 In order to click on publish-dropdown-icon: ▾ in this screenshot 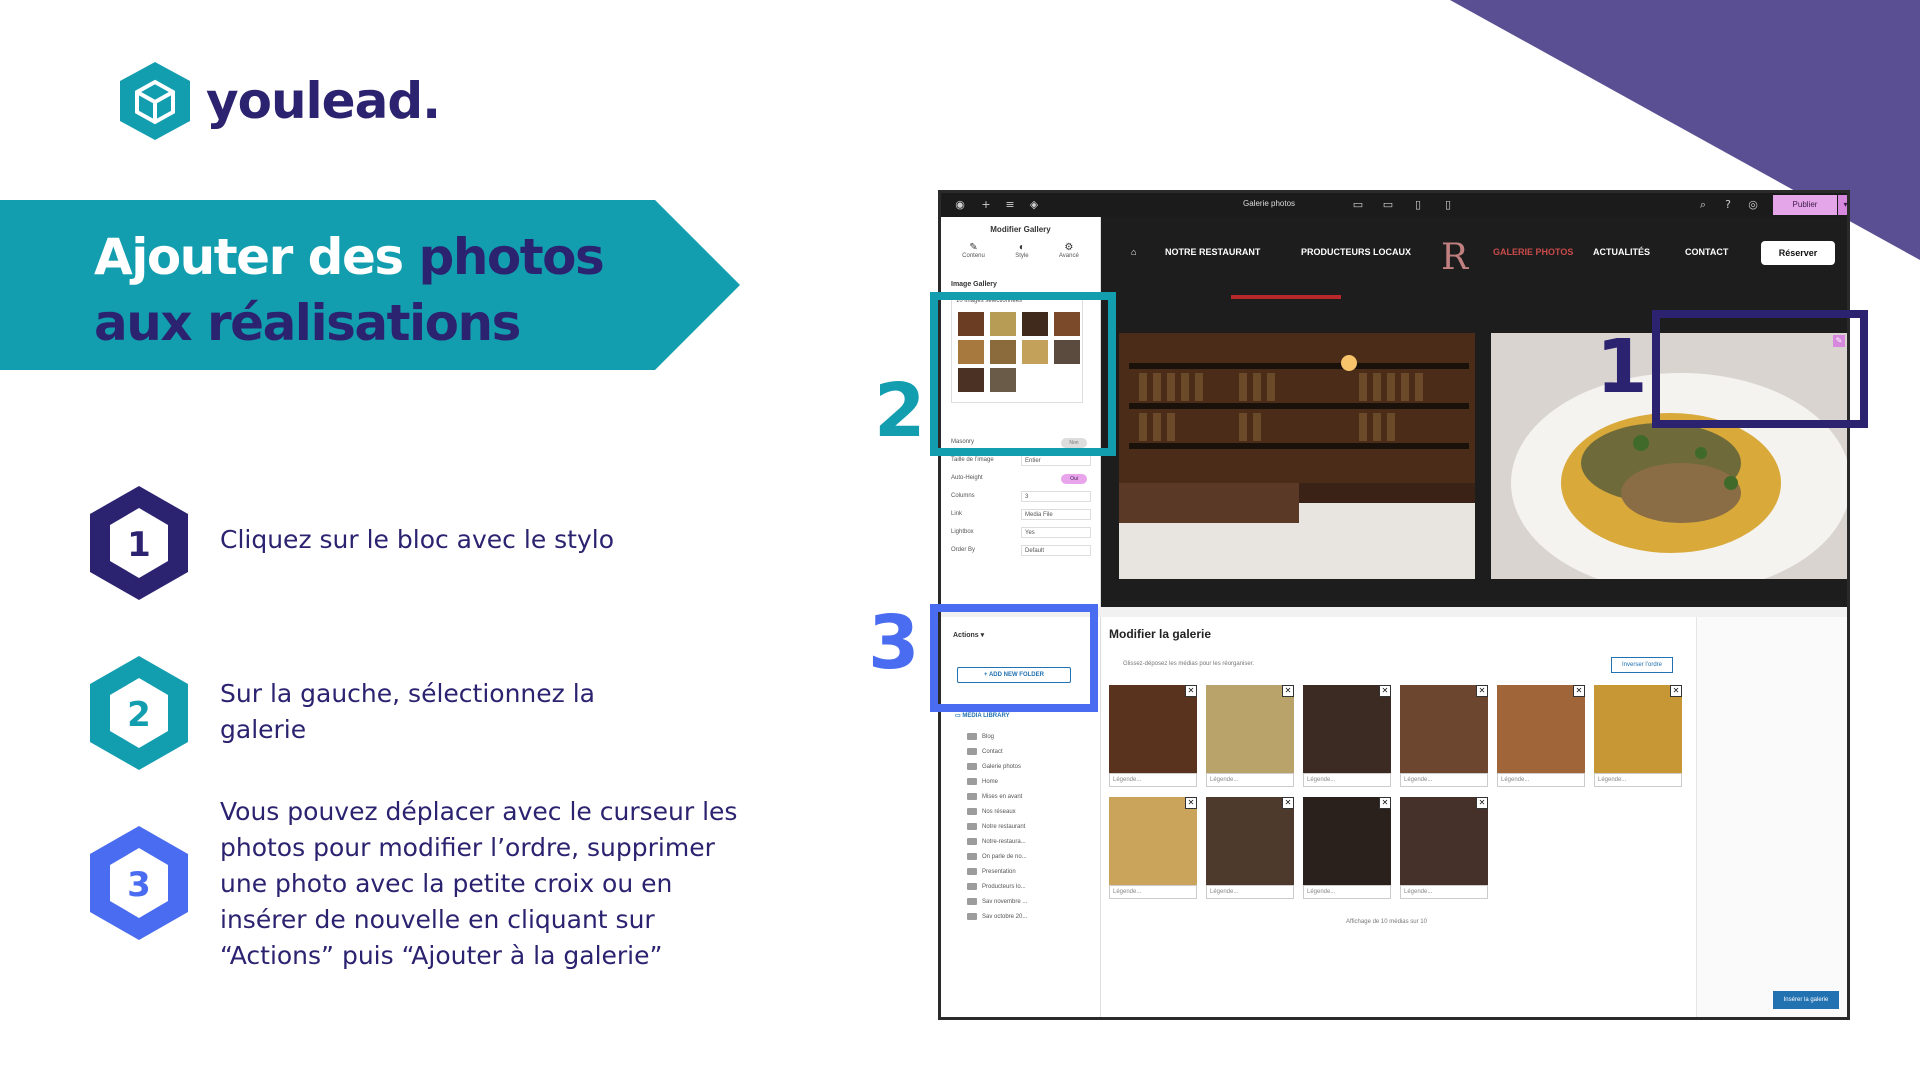, I will do `click(1842, 205)`.